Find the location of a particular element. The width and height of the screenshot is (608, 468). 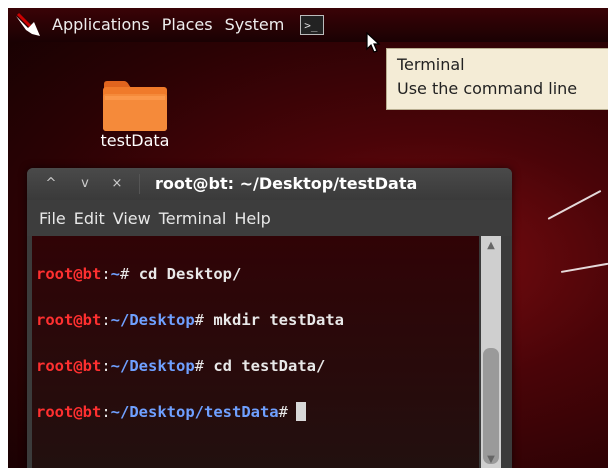

command-text: cd testData/ is located at coordinates (265, 366).